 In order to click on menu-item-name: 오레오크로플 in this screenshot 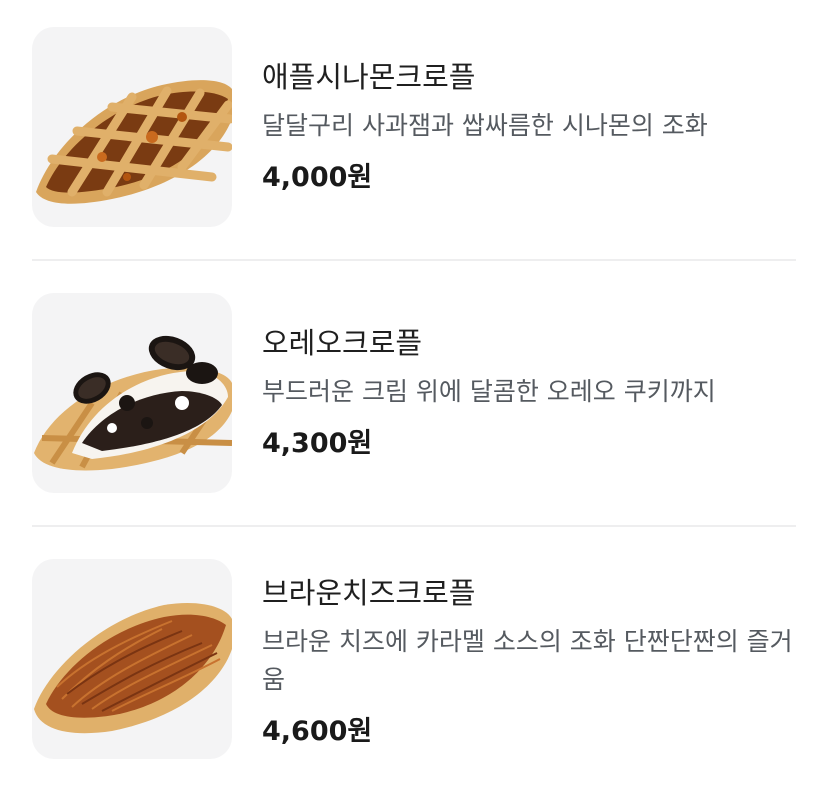, I will do `click(342, 343)`.